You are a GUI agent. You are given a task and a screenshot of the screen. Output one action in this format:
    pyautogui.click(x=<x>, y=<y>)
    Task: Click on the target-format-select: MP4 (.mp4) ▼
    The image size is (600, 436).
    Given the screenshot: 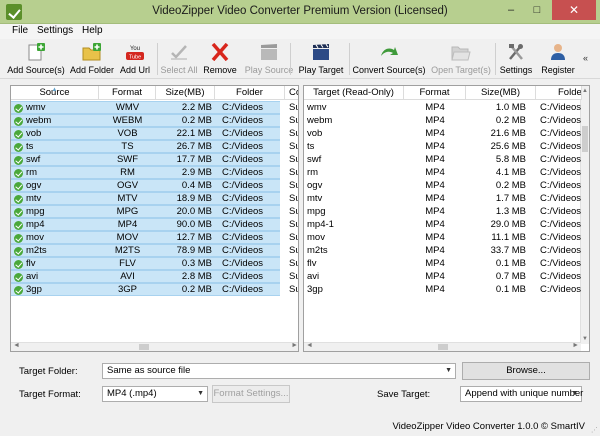 What is the action you would take?
    pyautogui.click(x=155, y=394)
    